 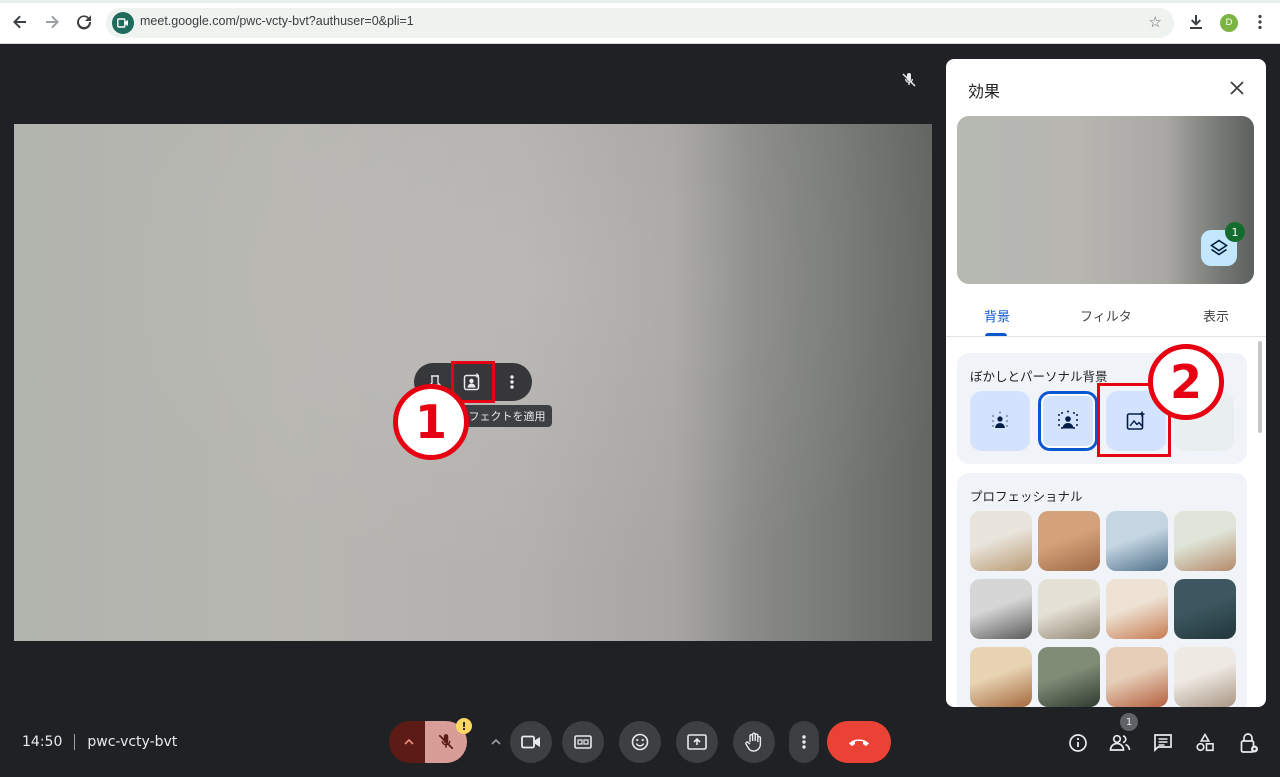 I want to click on activities-icon, so click(x=1205, y=743).